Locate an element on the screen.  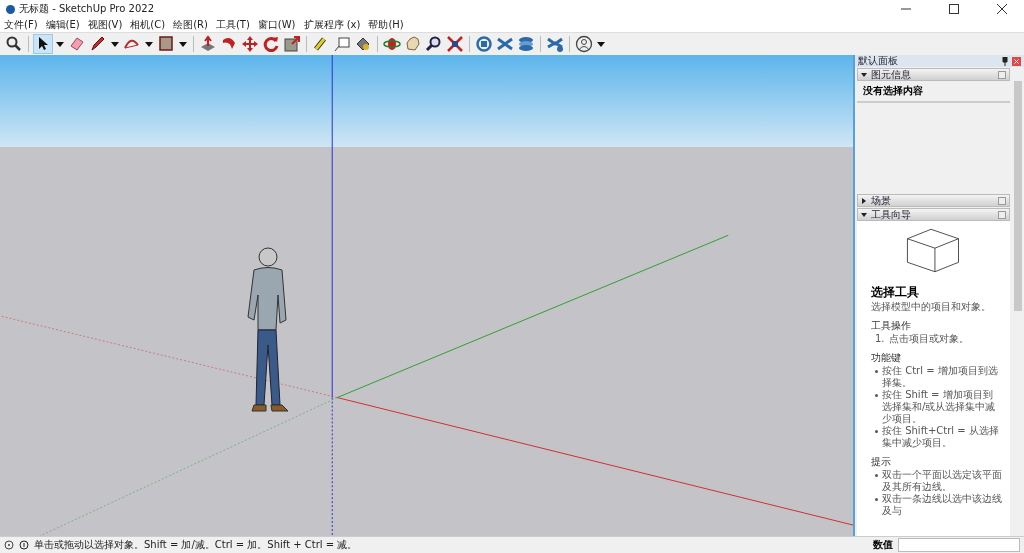
section-title: 图元信息 is located at coordinates (891, 74).